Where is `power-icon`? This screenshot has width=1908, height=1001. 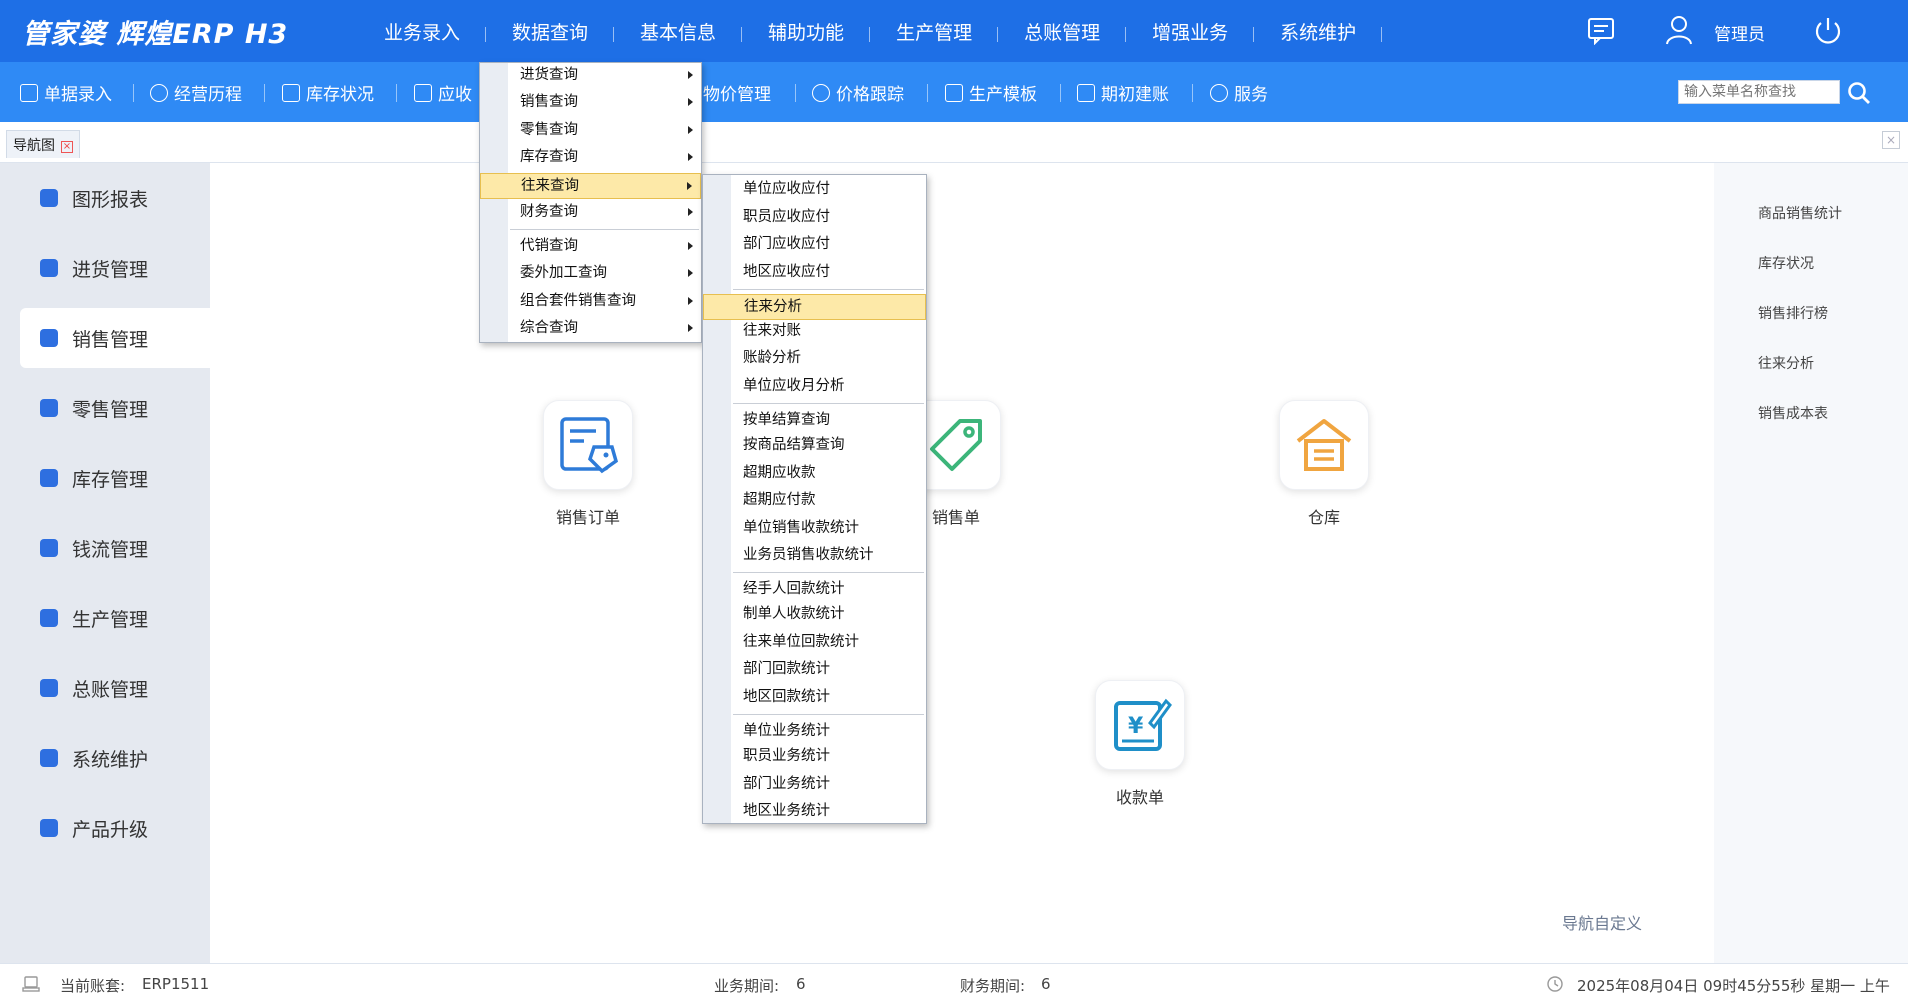 power-icon is located at coordinates (1828, 33).